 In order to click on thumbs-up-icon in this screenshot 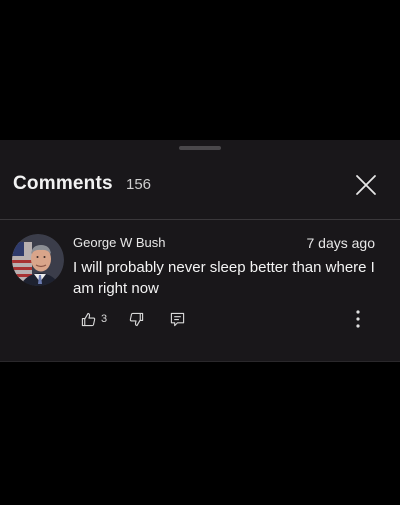, I will do `click(88, 319)`.